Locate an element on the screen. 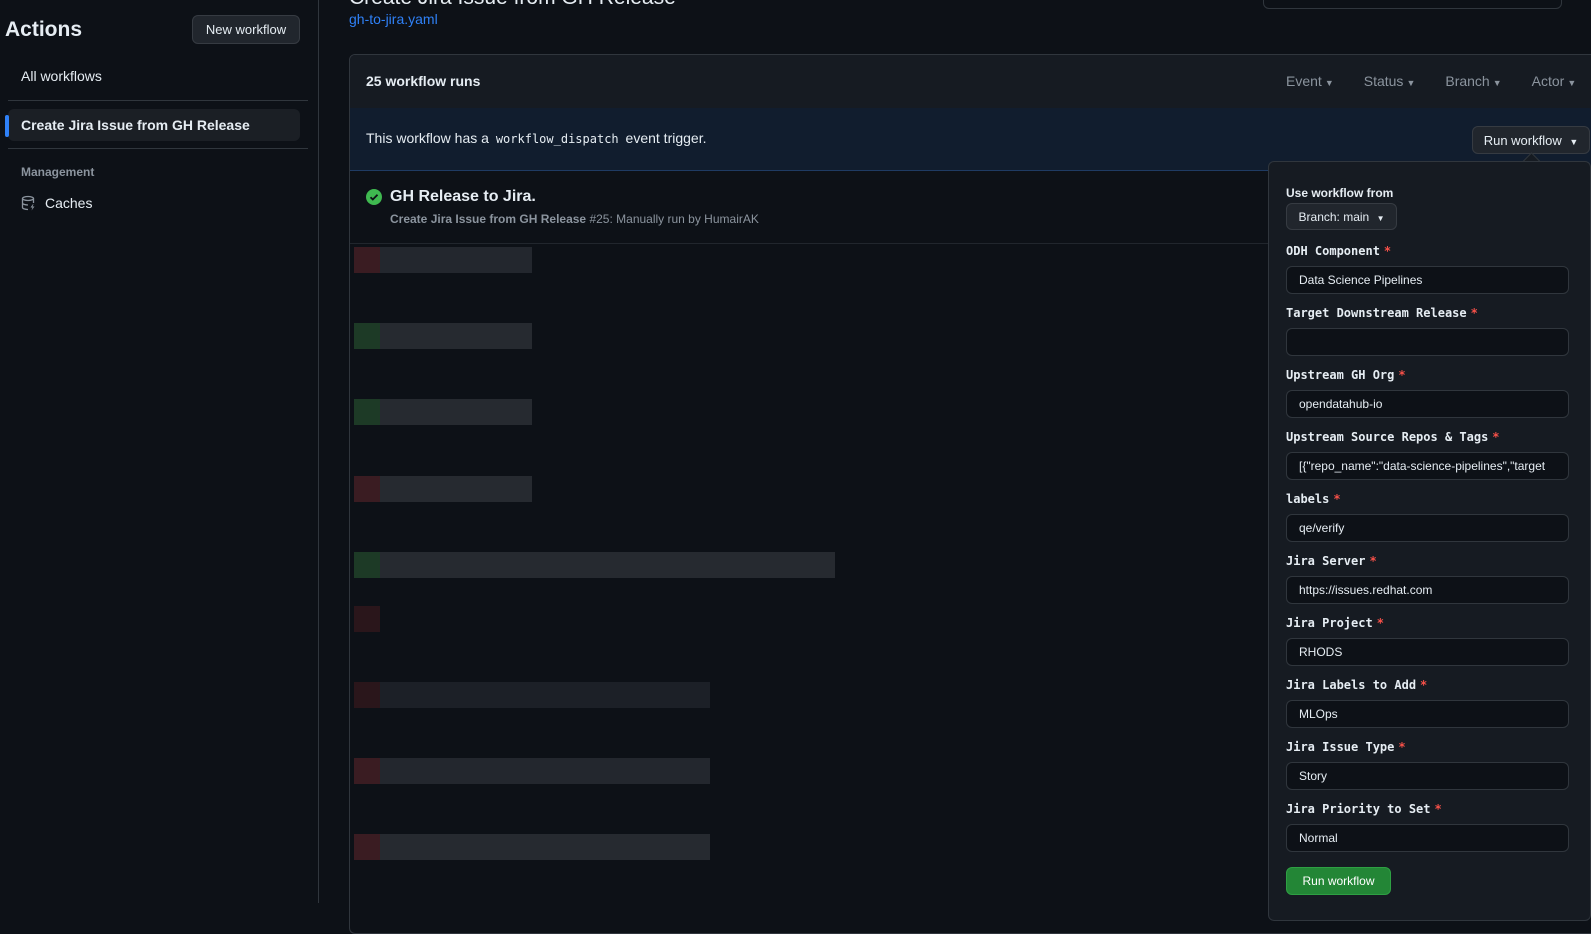 The height and width of the screenshot is (934, 1591). sidebar-item-create-jira-issue: Create Jira Issue from GH Release is located at coordinates (152, 125).